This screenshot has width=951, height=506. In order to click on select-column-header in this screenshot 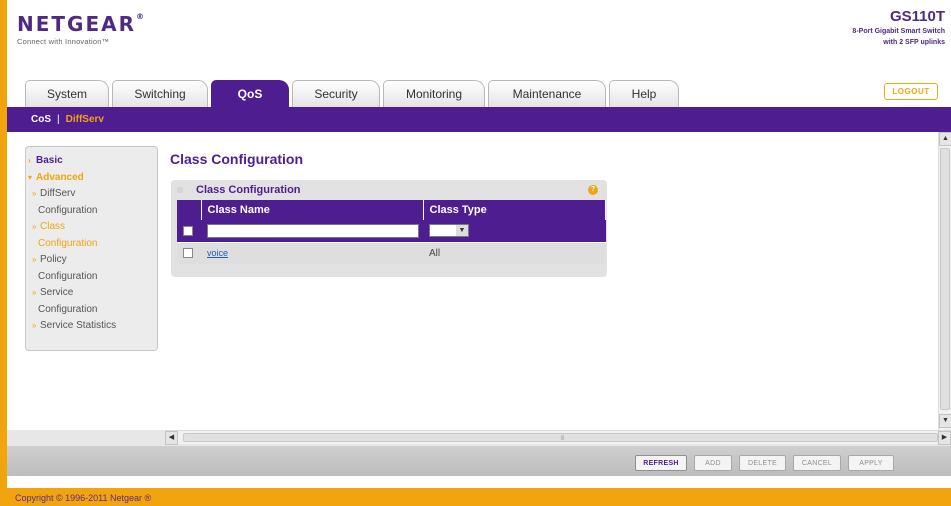, I will do `click(189, 210)`.